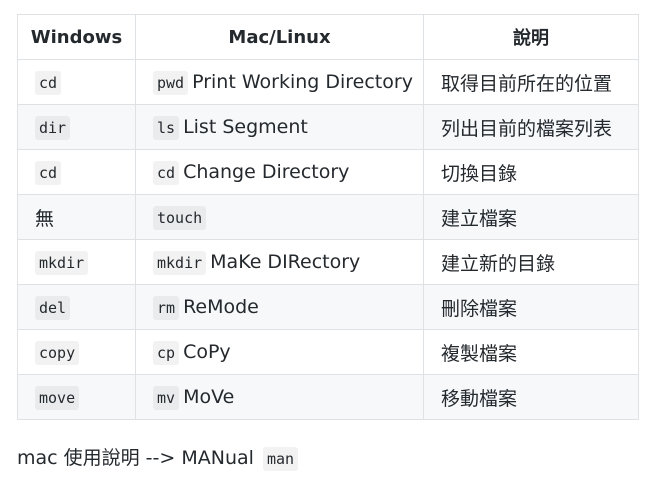 This screenshot has height=491, width=653. What do you see at coordinates (279, 307) in the screenshot?
I see `mac-linux-cell: rm ReMode` at bounding box center [279, 307].